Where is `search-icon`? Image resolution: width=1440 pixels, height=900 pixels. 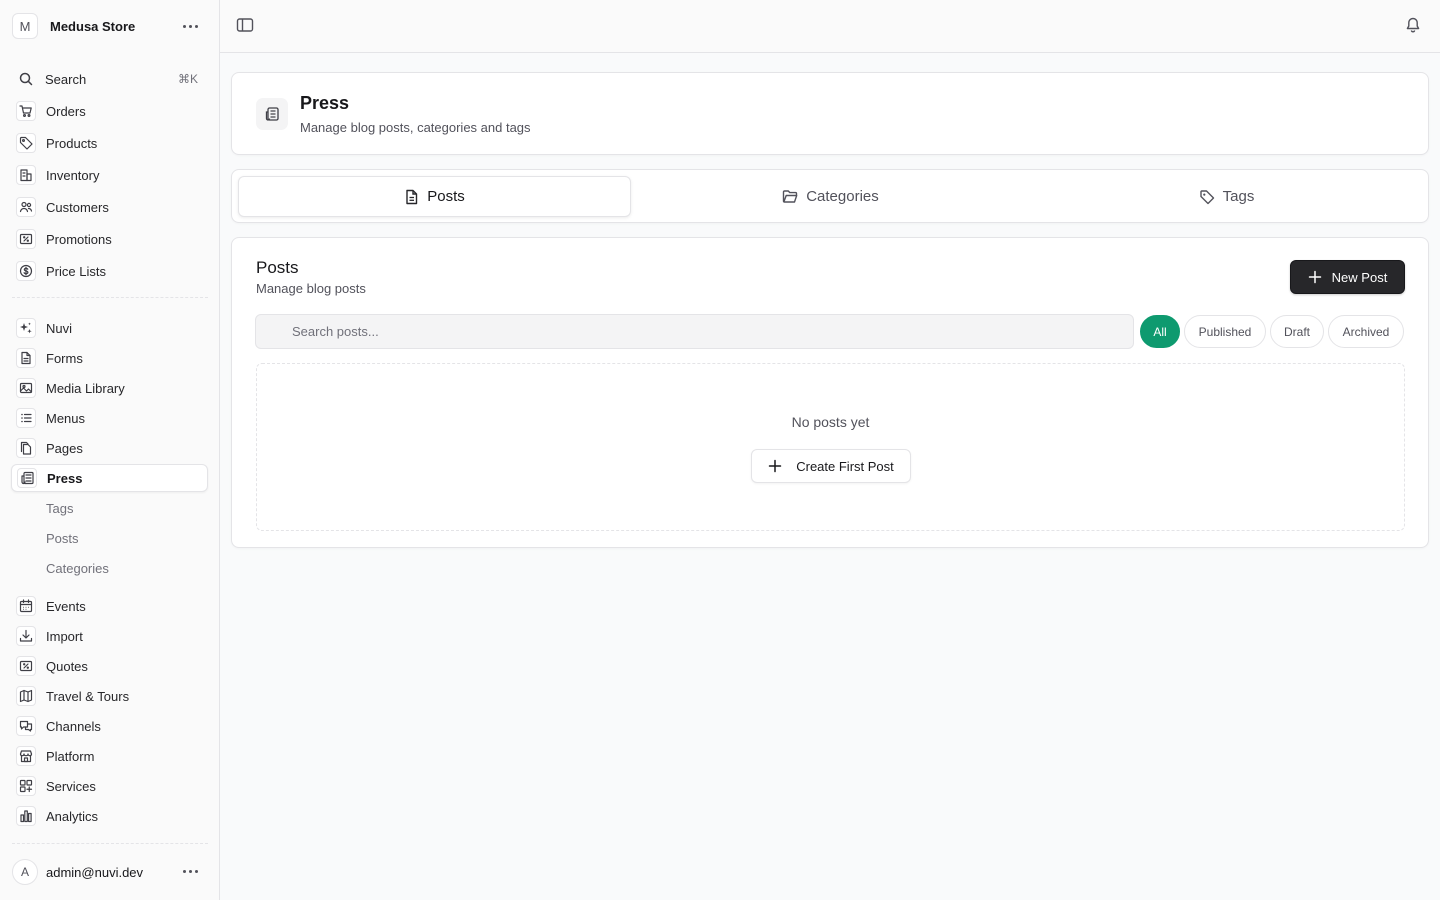
search-icon is located at coordinates (26, 79).